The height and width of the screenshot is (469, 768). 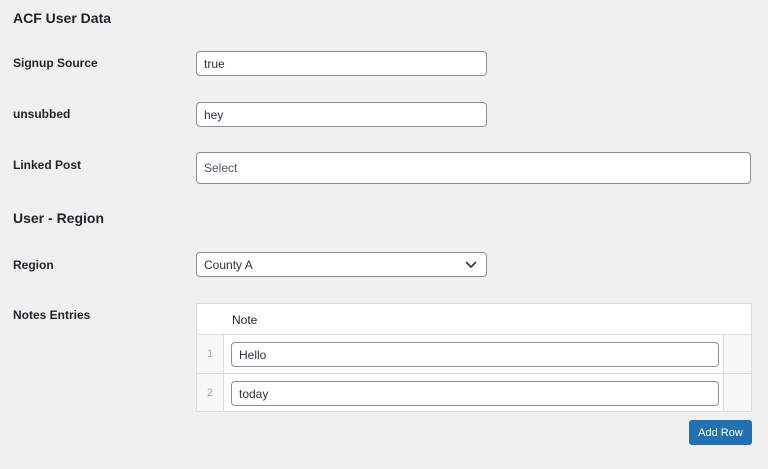 What do you see at coordinates (474, 319) in the screenshot?
I see `repeater-header: Note` at bounding box center [474, 319].